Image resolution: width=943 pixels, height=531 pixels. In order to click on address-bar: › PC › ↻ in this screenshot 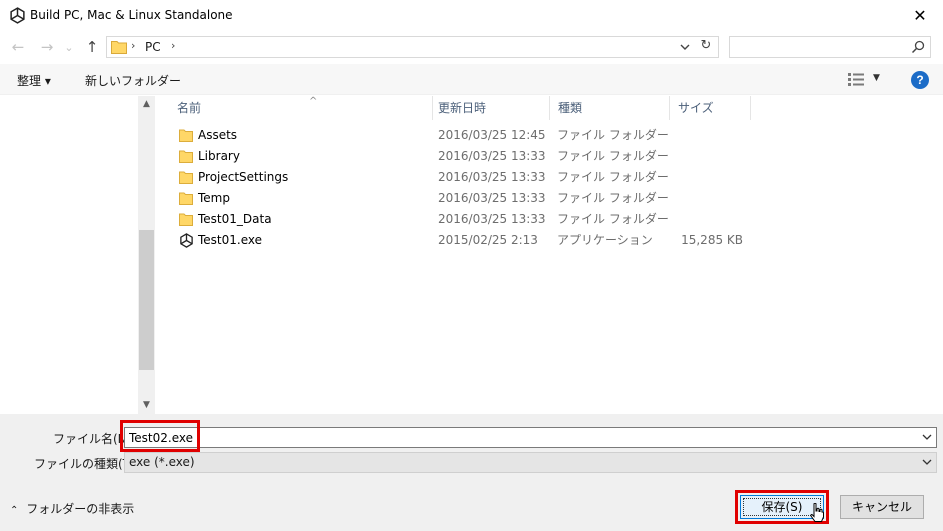, I will do `click(412, 47)`.